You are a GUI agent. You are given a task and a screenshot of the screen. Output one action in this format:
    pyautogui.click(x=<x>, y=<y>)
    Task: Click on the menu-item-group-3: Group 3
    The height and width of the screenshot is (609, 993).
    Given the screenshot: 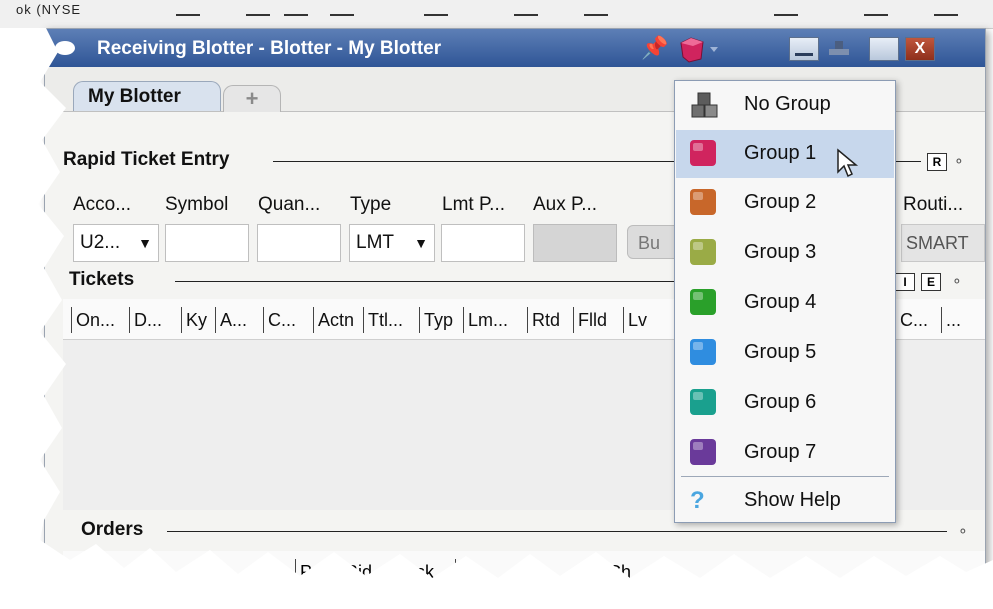 What is the action you would take?
    pyautogui.click(x=785, y=253)
    